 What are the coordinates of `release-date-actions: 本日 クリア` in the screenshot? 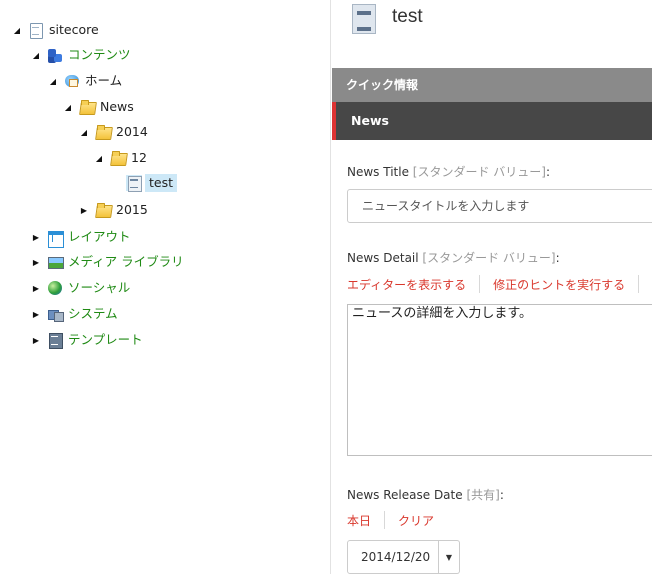 It's located at (390, 520).